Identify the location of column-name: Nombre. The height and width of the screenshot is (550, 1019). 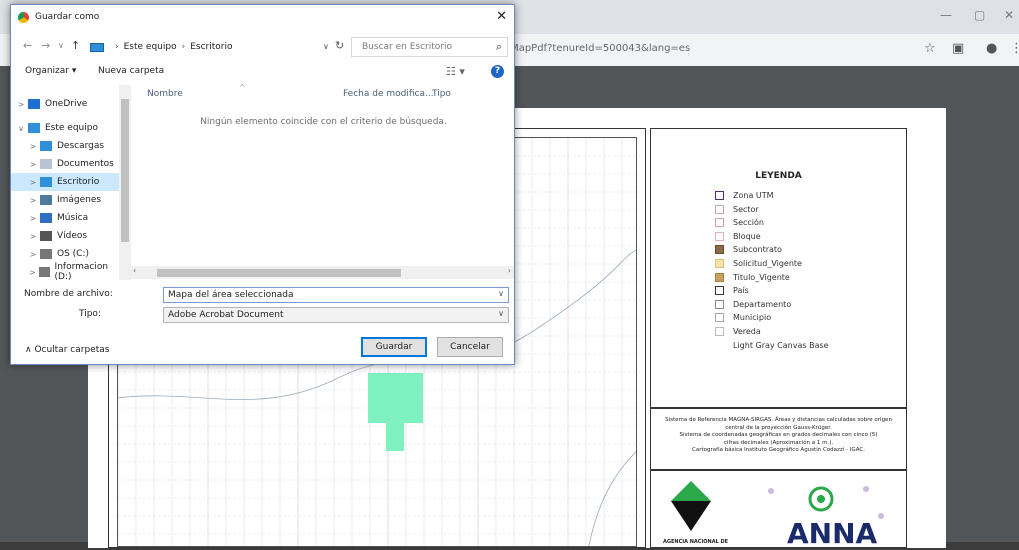
(165, 94).